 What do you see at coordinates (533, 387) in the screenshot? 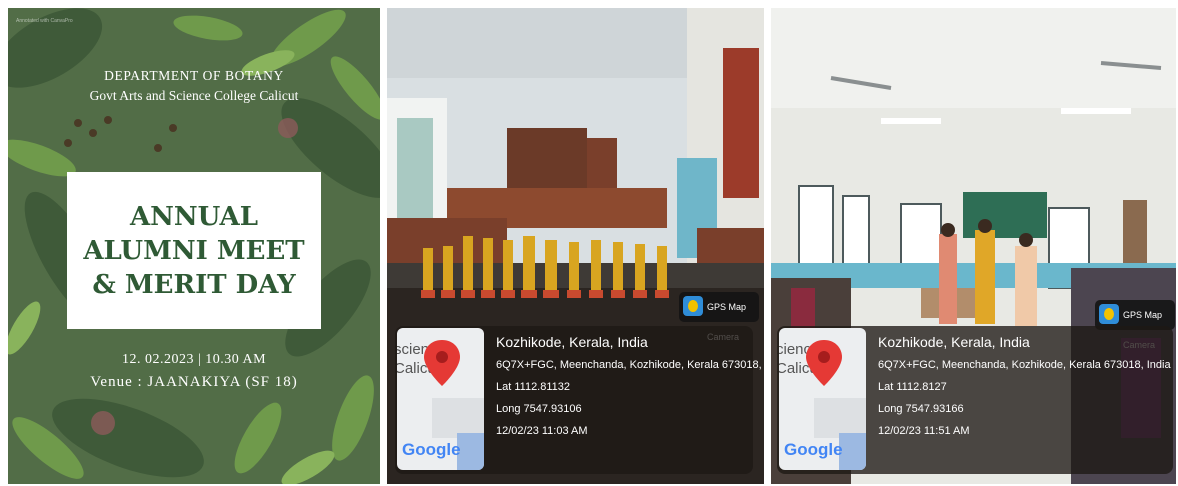
I see `gps-latitude: Lat 1112.81132` at bounding box center [533, 387].